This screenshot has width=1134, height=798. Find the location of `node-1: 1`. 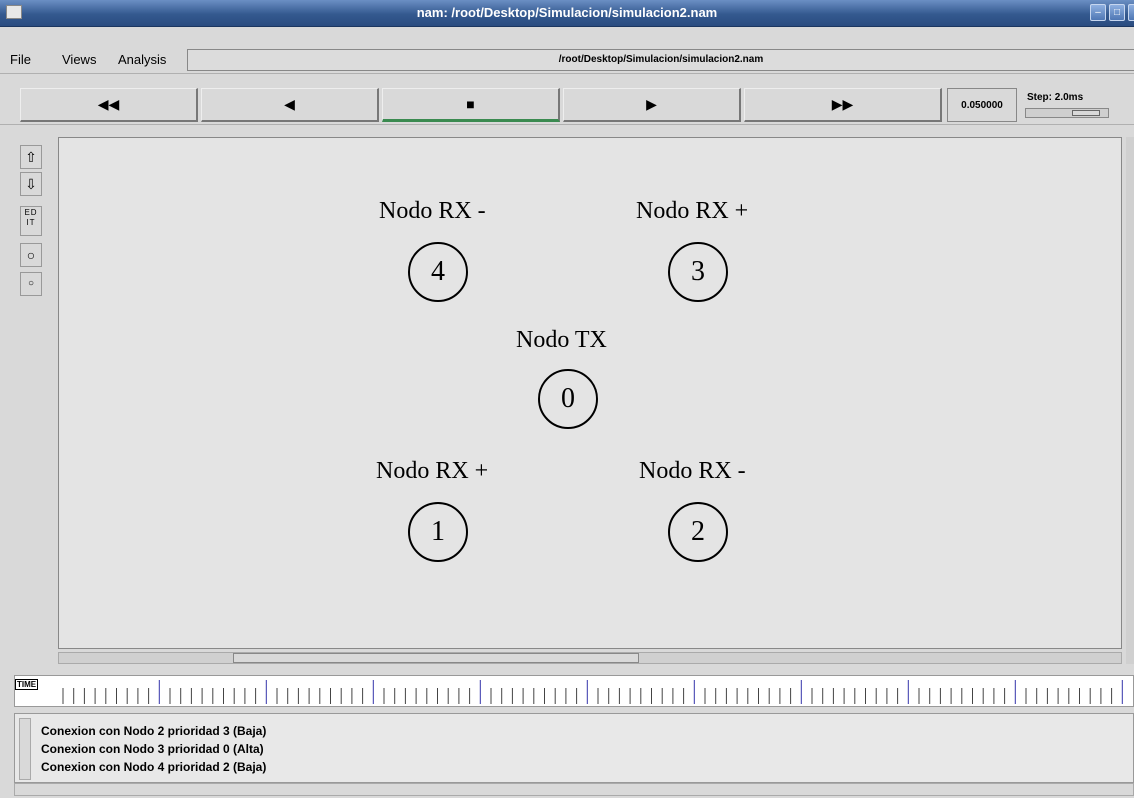

node-1: 1 is located at coordinates (438, 532).